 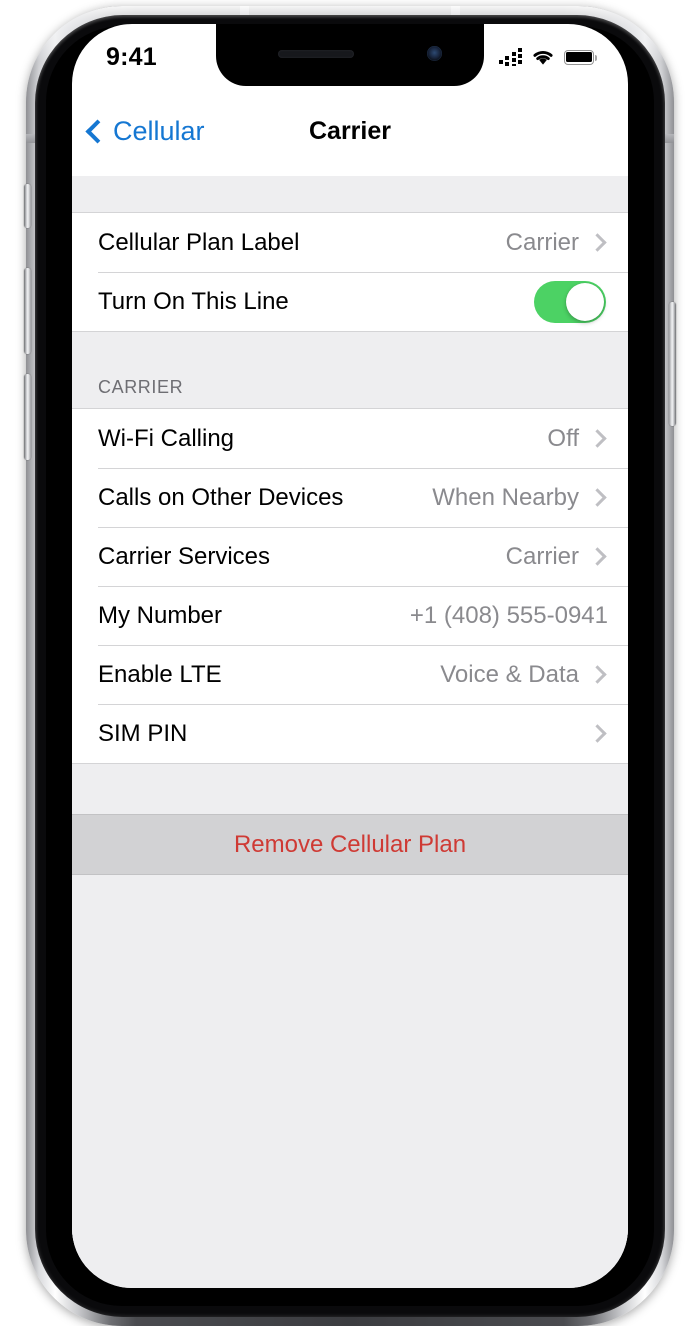 I want to click on row-value: +1 (408) 555-0941, so click(x=508, y=615).